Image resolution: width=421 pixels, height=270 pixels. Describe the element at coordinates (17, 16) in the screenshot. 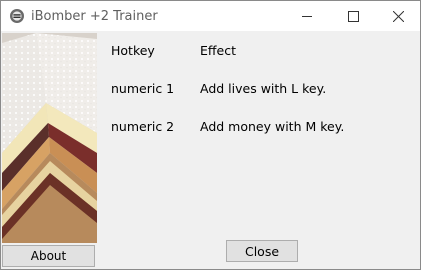

I see `app-icon` at that location.